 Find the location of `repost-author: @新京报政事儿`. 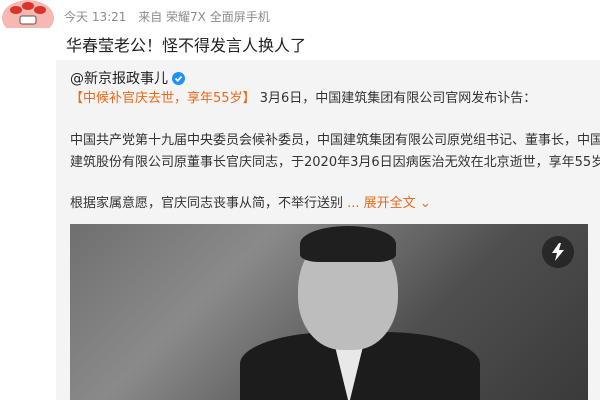

repost-author: @新京报政事儿 is located at coordinates (127, 78).